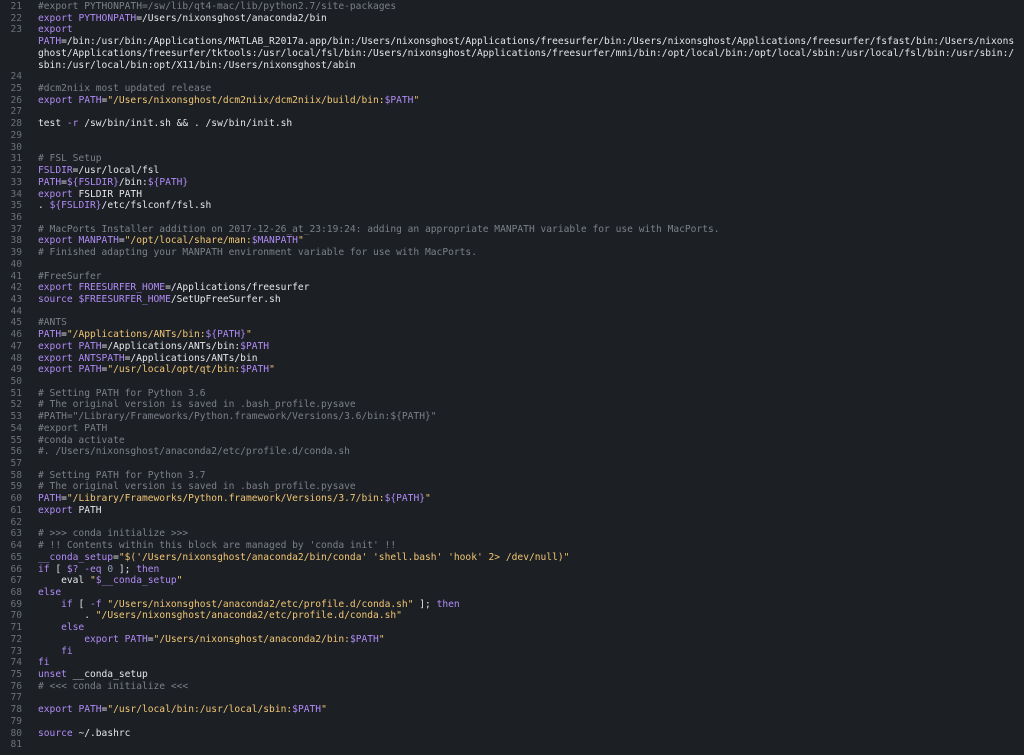 The image size is (1024, 755). I want to click on line-number: 72, so click(16, 639).